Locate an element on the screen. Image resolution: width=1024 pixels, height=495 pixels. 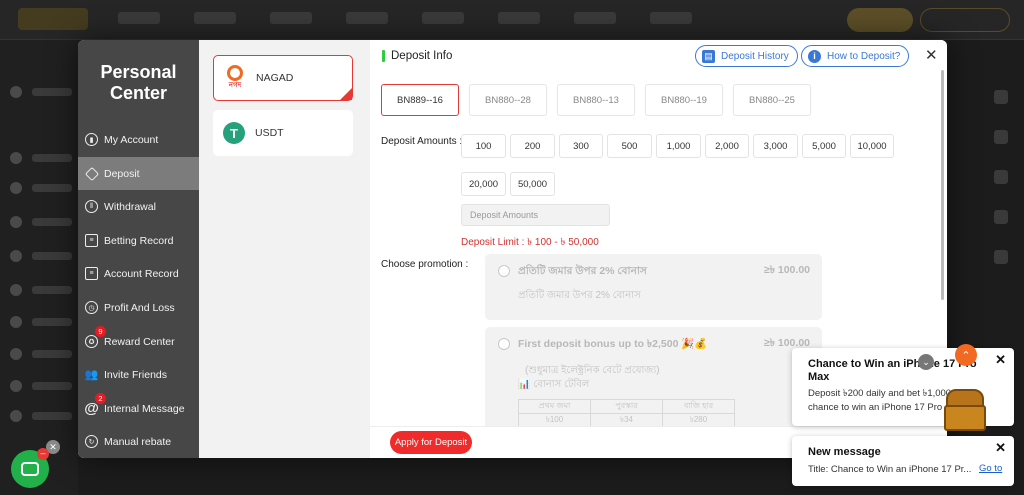
amount-option: 3,000 is located at coordinates (775, 146).